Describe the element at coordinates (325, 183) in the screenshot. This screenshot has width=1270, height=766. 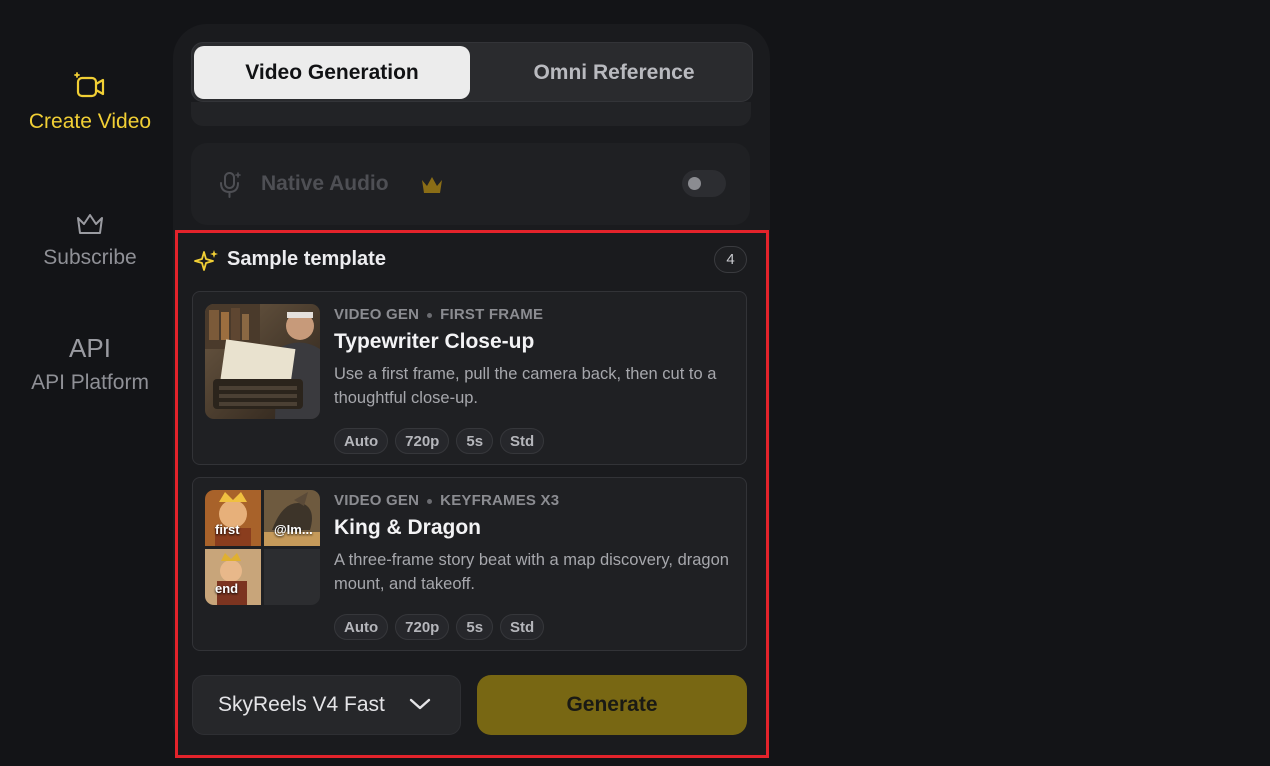
I see `native-audio-label: Native Audio` at that location.